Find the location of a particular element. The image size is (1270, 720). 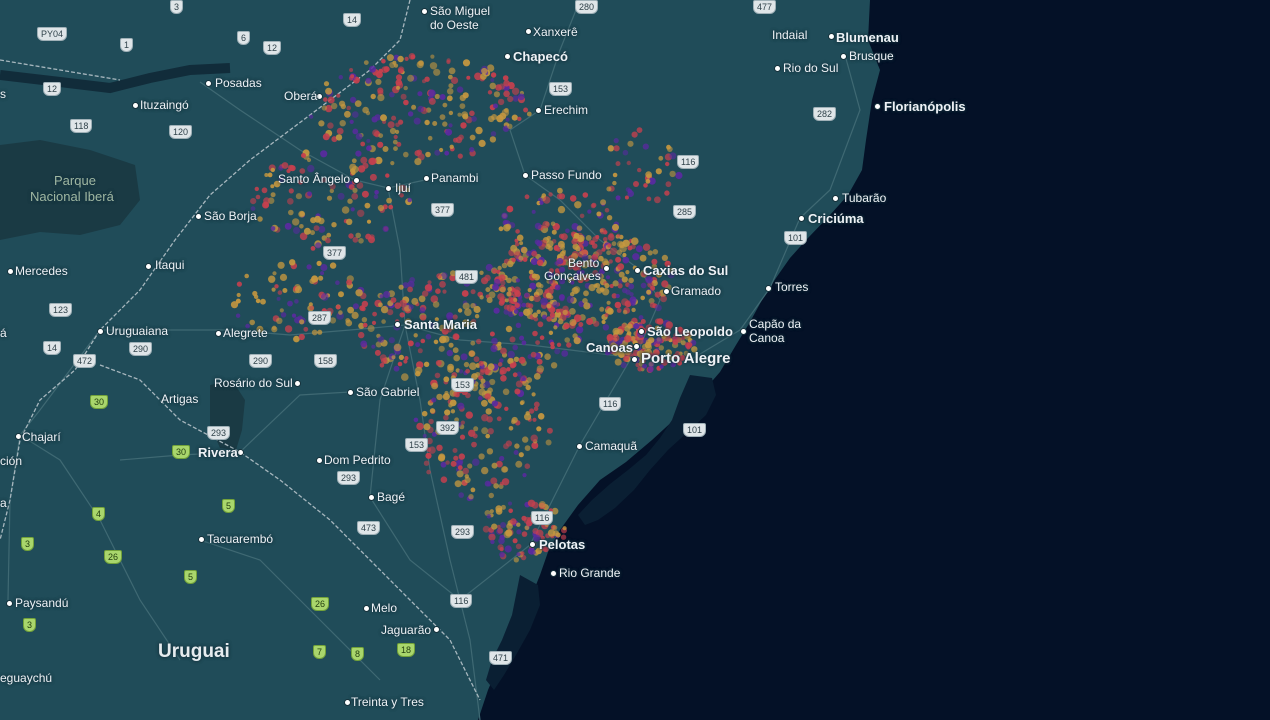

place-label-itaqui: Itaqui is located at coordinates (169, 265).